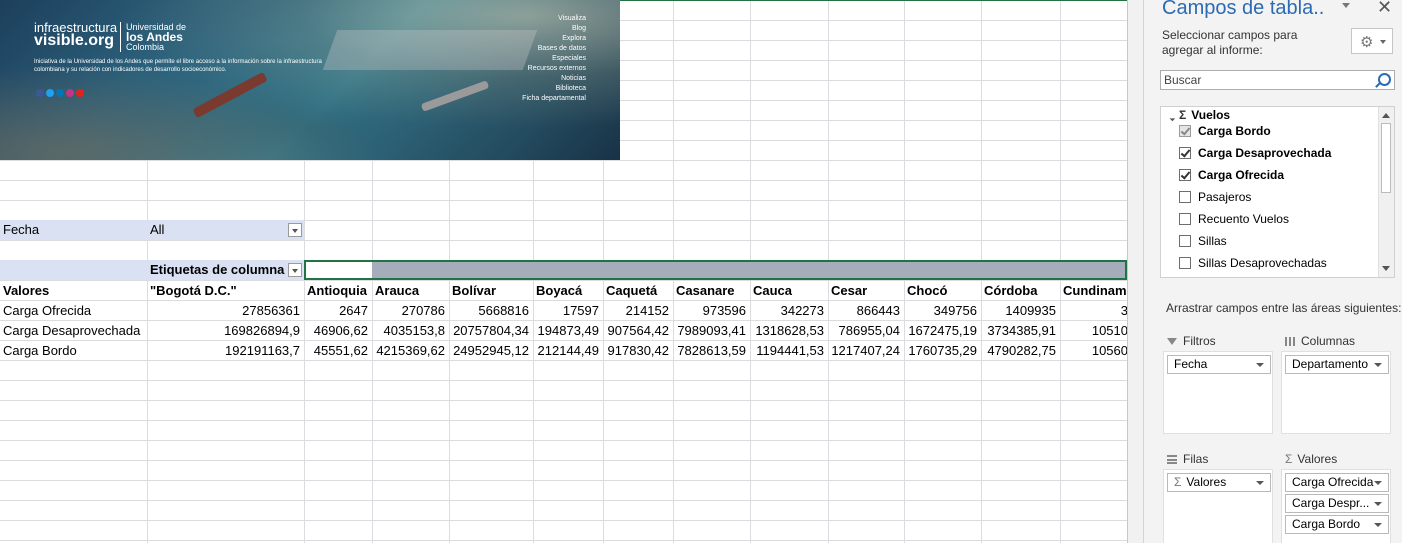 Image resolution: width=1402 pixels, height=543 pixels. Describe the element at coordinates (1218, 392) in the screenshot. I see `filters-area-body: Fecha` at that location.